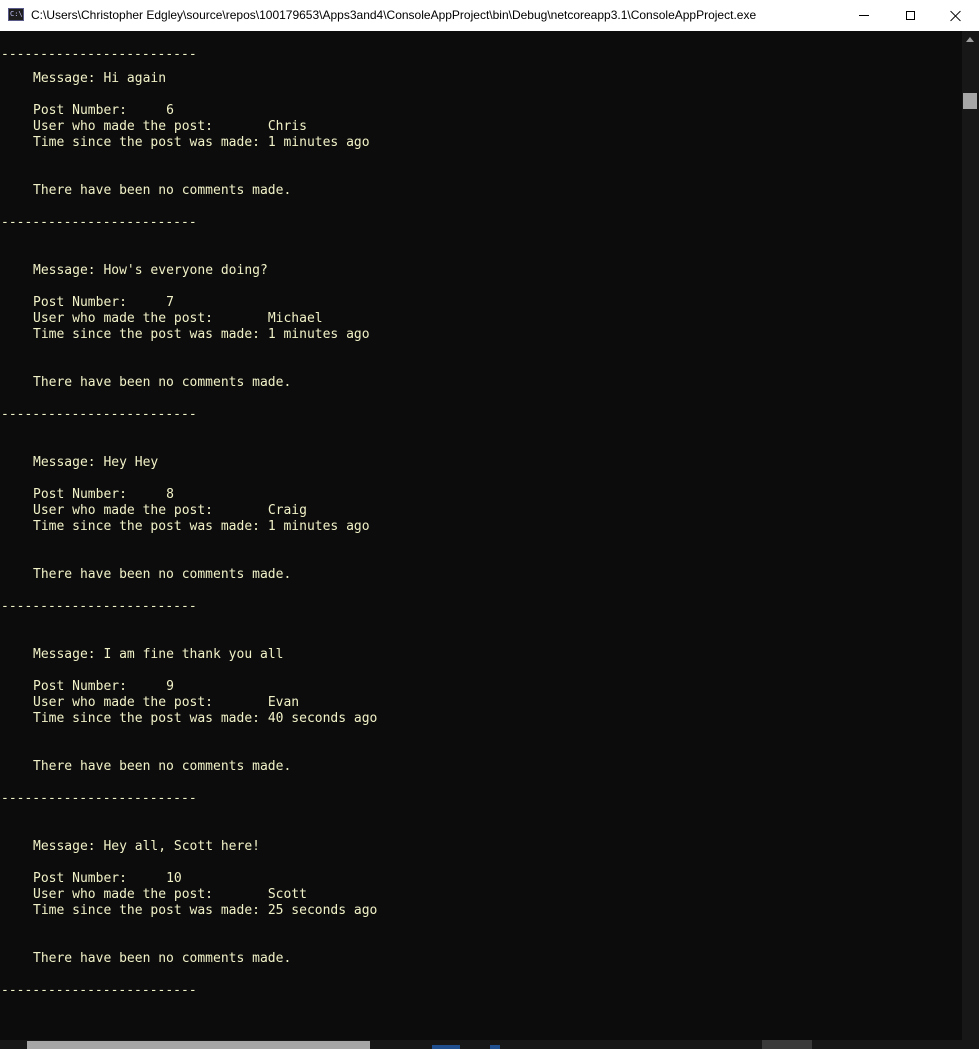 The image size is (979, 1049). What do you see at coordinates (295, 318) in the screenshot?
I see `post-user-value: Michael` at bounding box center [295, 318].